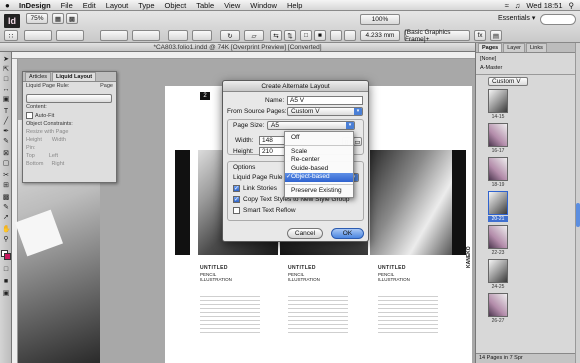 The width and height of the screenshot is (580, 363). Describe the element at coordinates (480, 35) in the screenshot. I see `fx-button: fx` at that location.